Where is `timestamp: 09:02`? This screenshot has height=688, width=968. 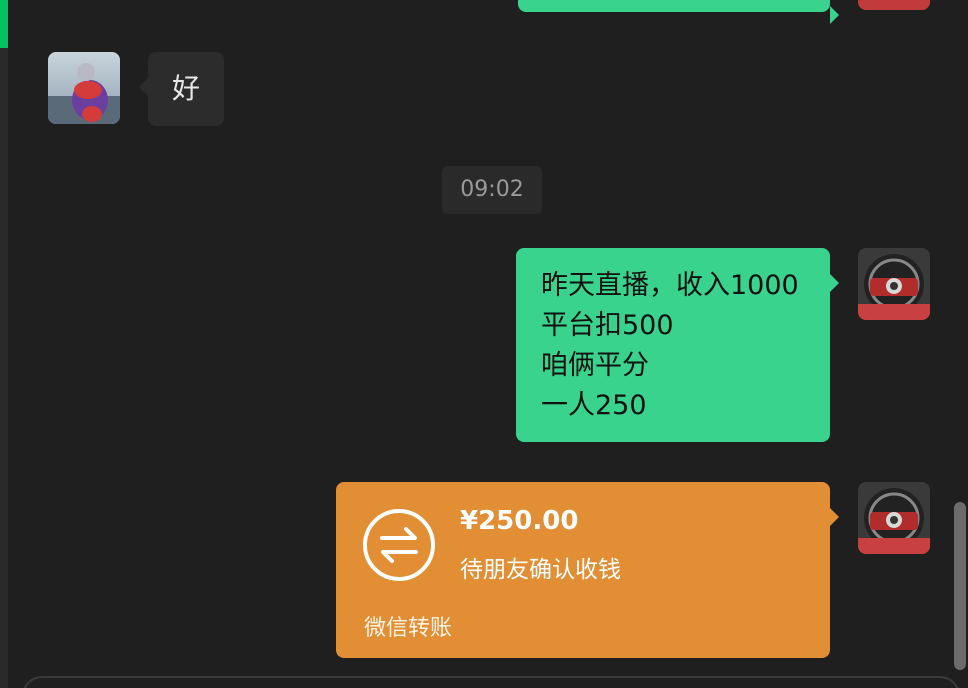
timestamp: 09:02 is located at coordinates (492, 190).